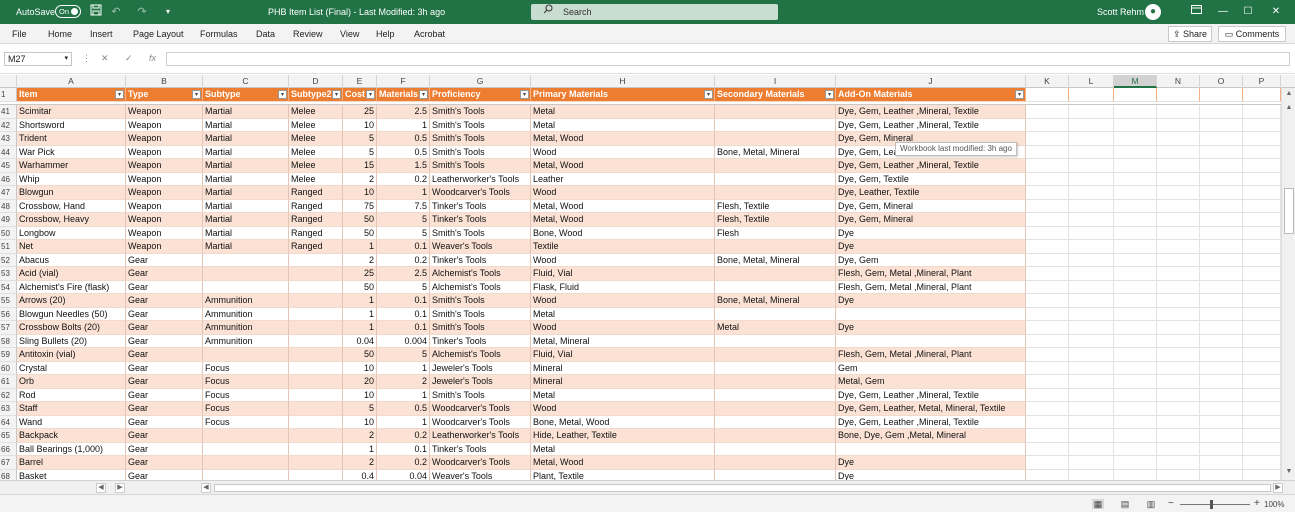  What do you see at coordinates (68, 11) in the screenshot?
I see `autosave-toggle: On` at bounding box center [68, 11].